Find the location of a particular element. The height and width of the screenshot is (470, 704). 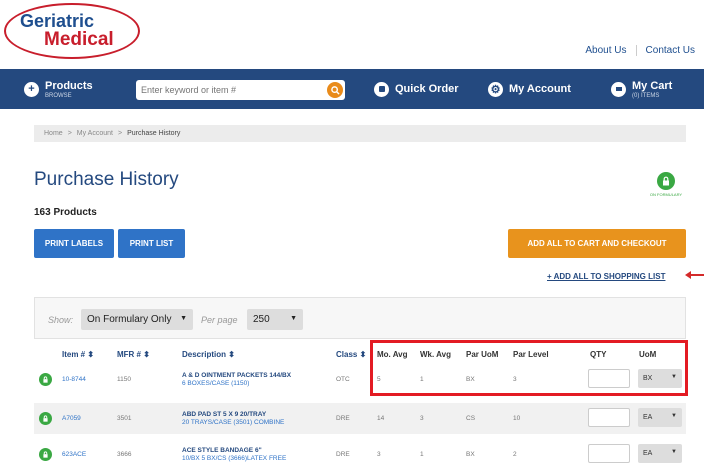

per-page-label: Per page is located at coordinates (219, 320).